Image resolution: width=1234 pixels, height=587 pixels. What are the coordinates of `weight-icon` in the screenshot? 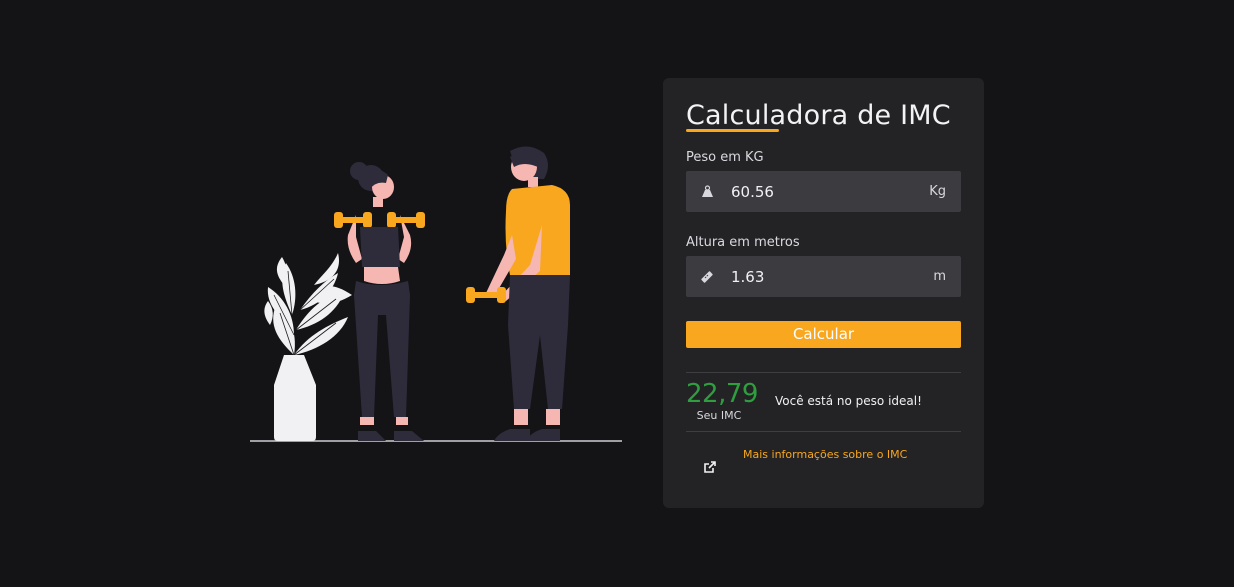 It's located at (707, 192).